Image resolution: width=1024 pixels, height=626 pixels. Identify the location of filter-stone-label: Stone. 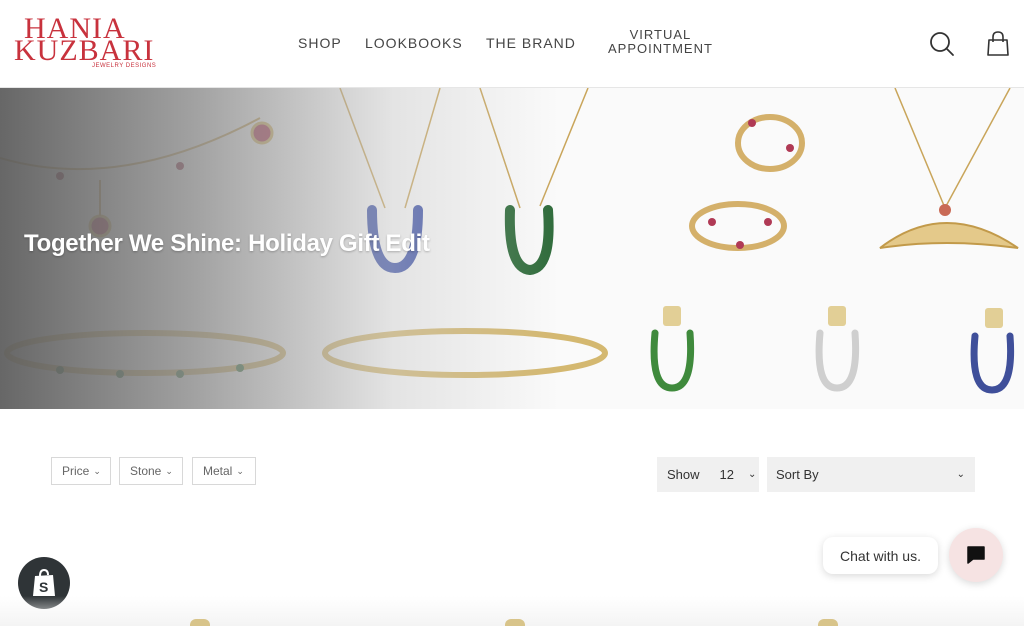
(146, 471).